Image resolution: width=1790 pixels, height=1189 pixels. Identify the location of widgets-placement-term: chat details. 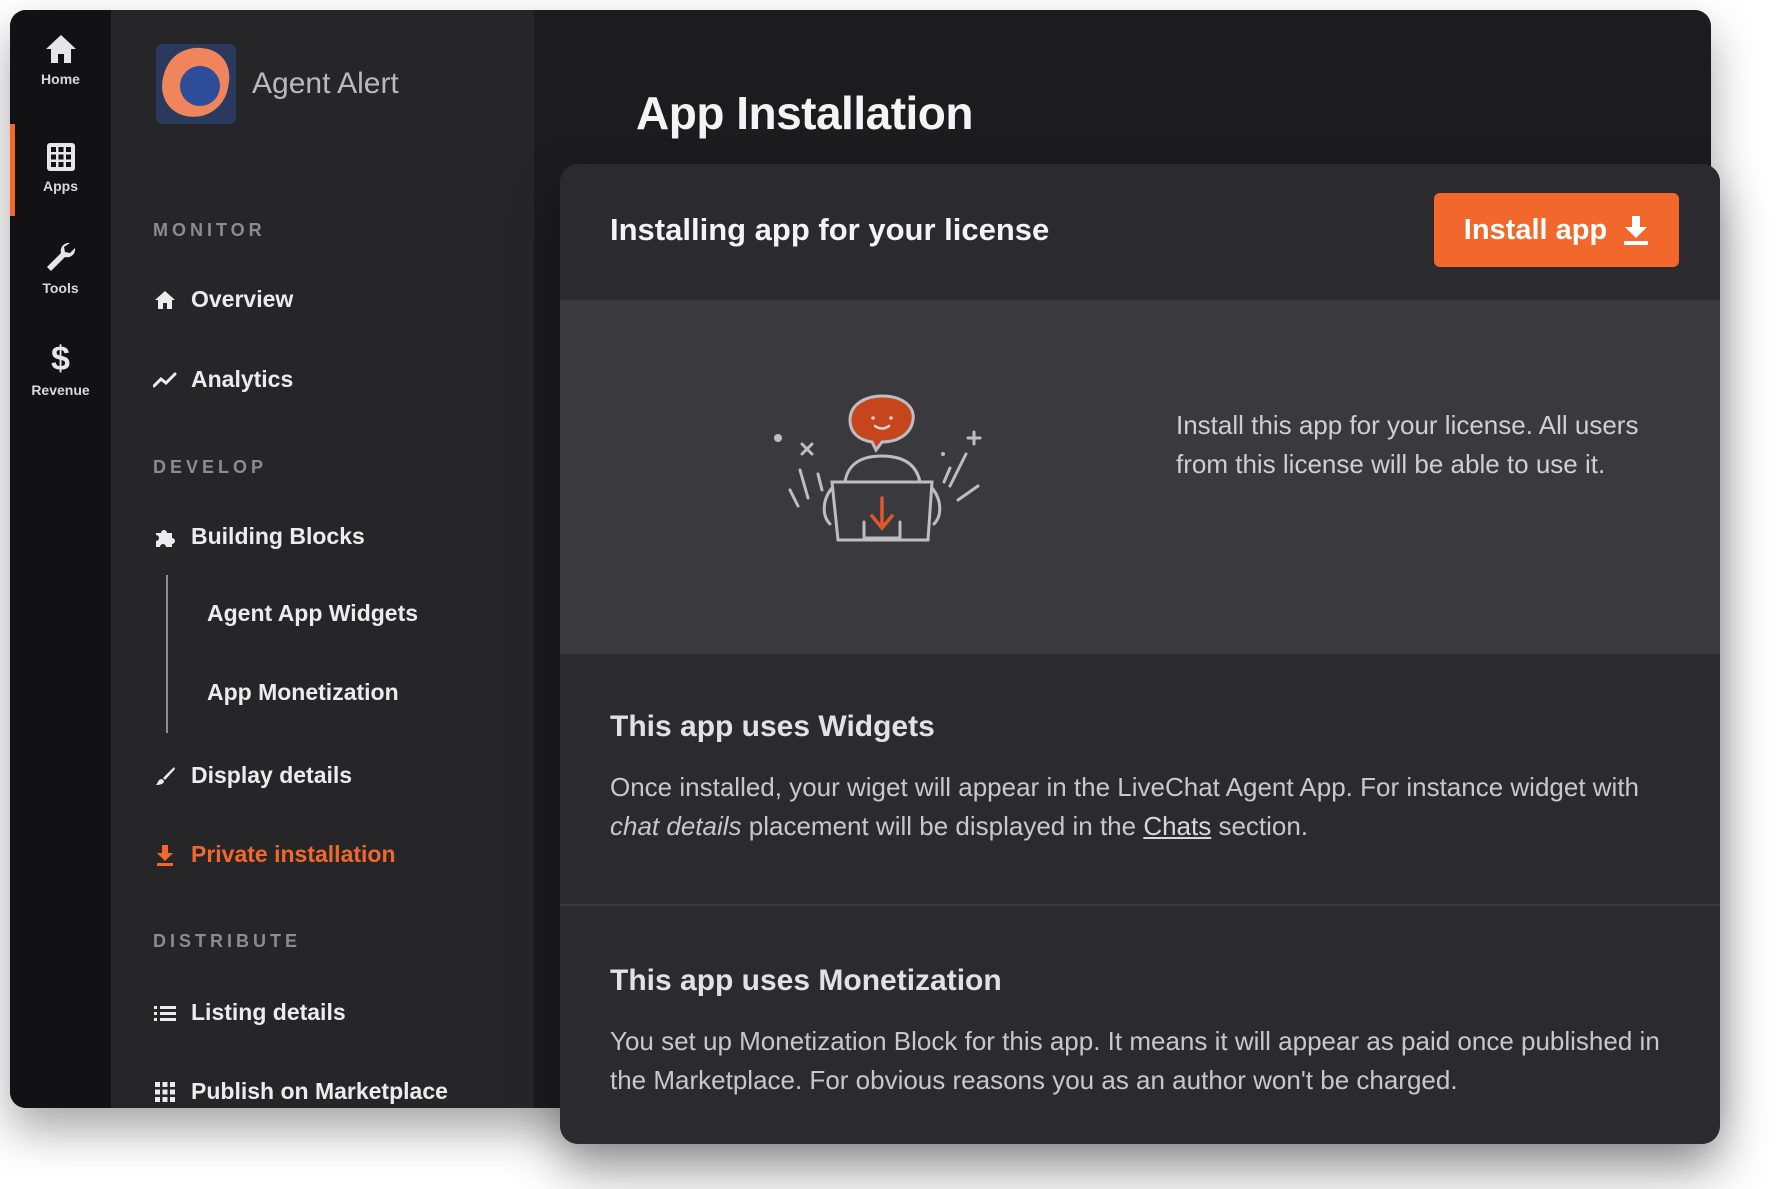
(676, 826).